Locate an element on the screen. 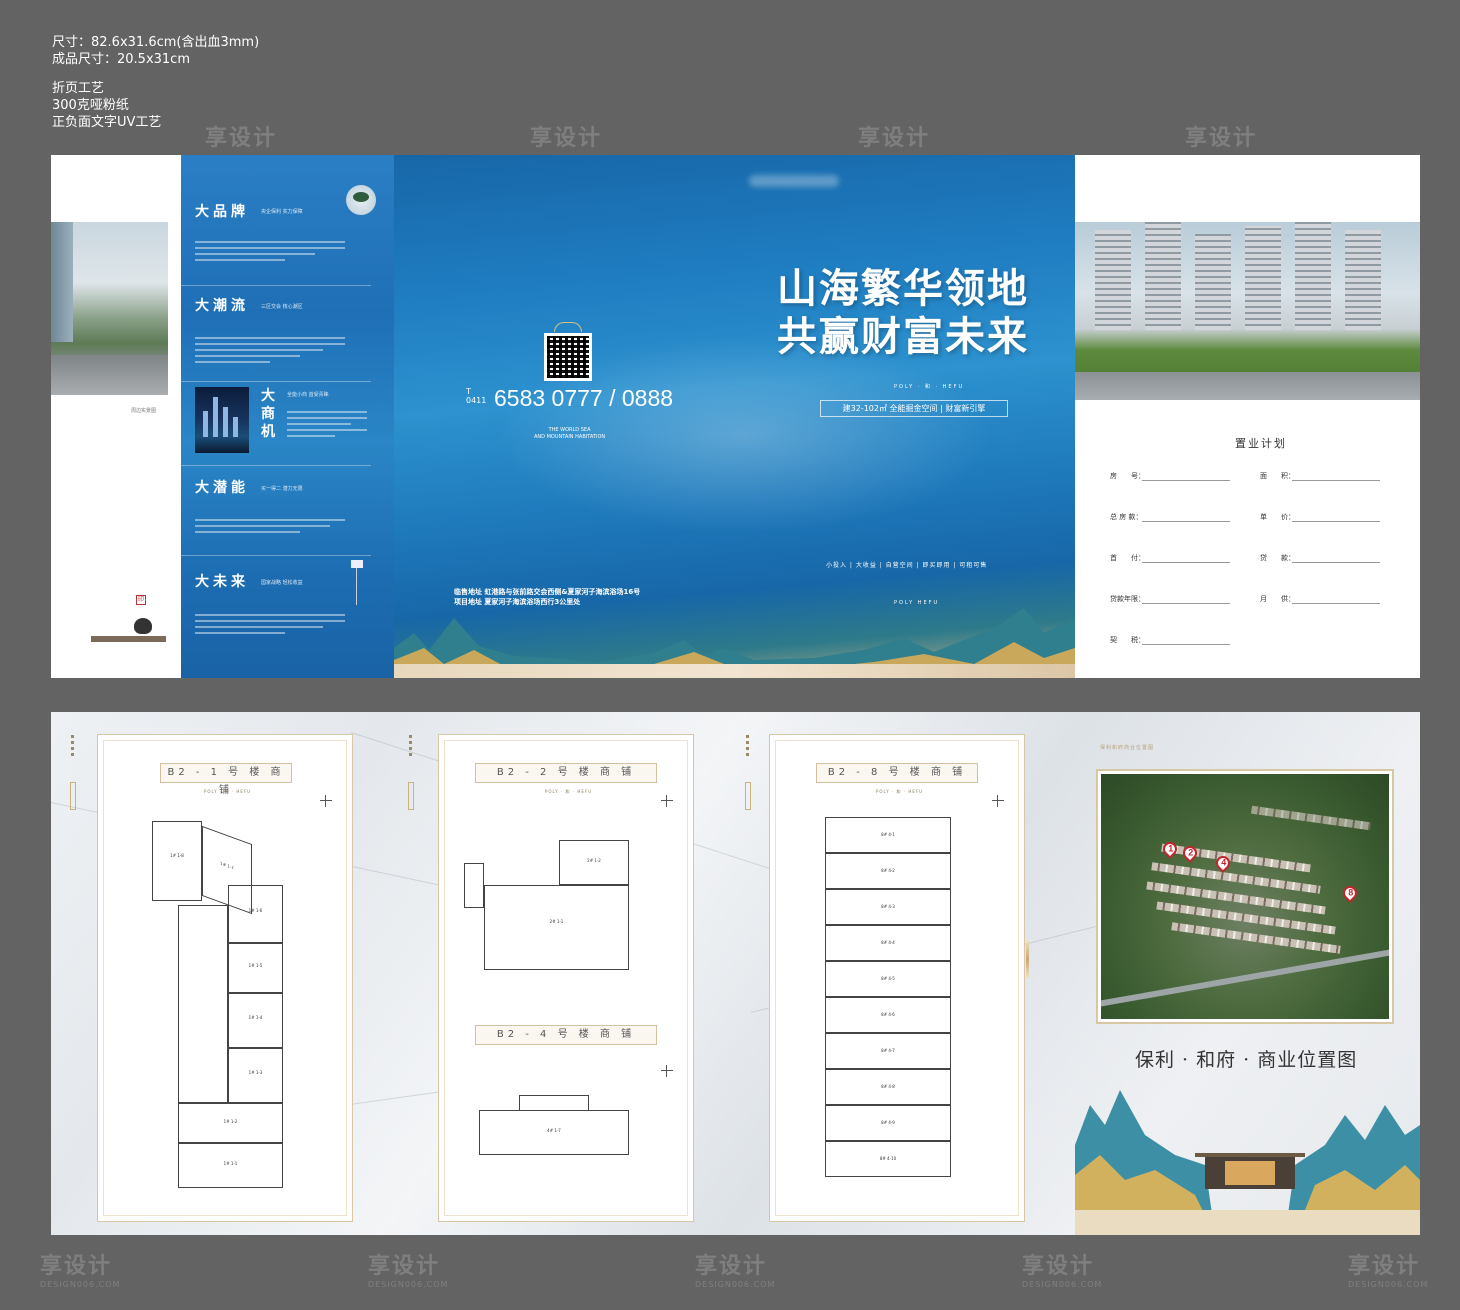 The width and height of the screenshot is (1460, 1310). section-title: 大品牌 is located at coordinates (222, 212).